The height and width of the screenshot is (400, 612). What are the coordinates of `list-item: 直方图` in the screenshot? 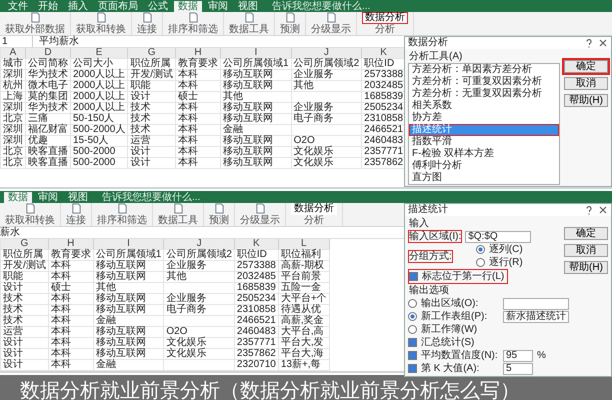 It's located at (484, 178).